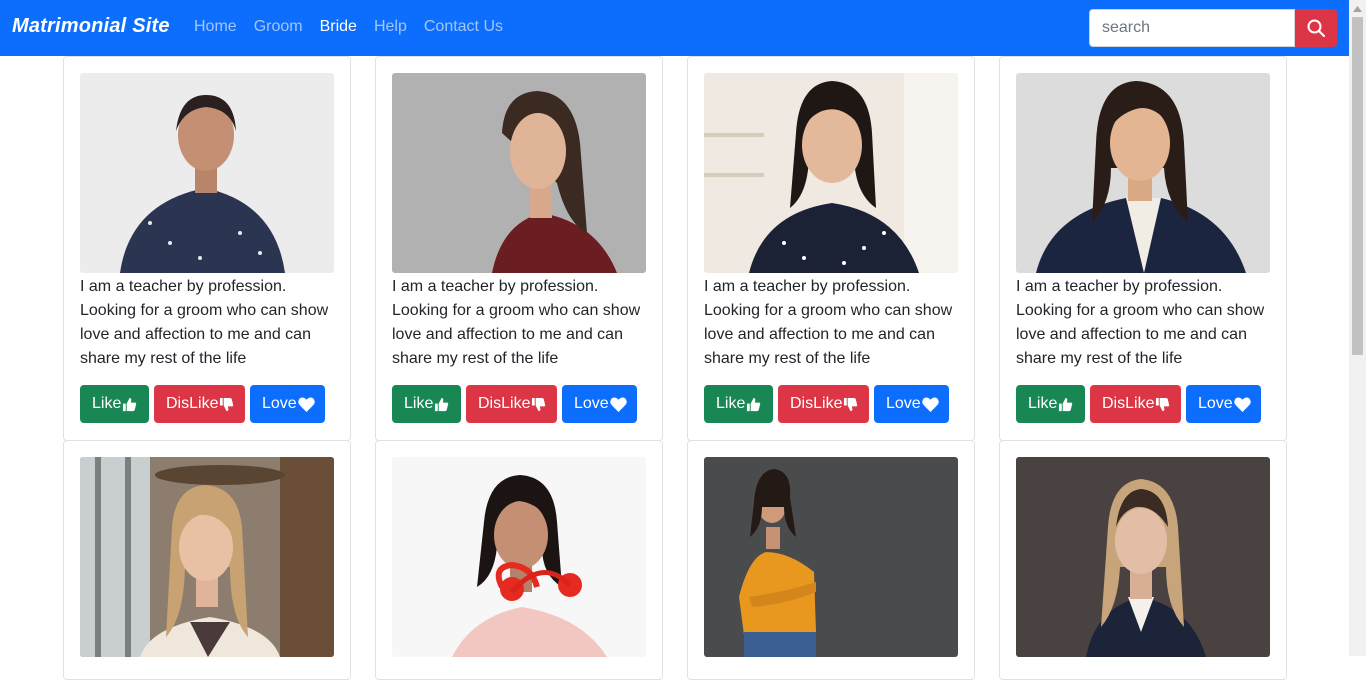 The width and height of the screenshot is (1366, 680). Describe the element at coordinates (1192, 28) in the screenshot. I see `search-input` at that location.